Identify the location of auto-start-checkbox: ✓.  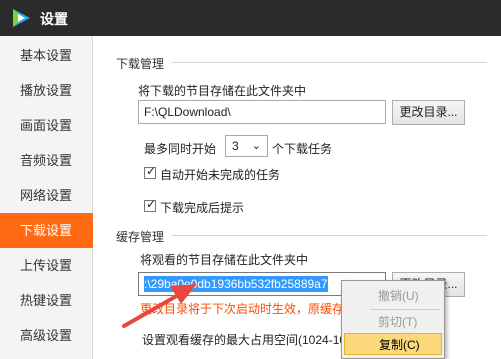
(150, 171).